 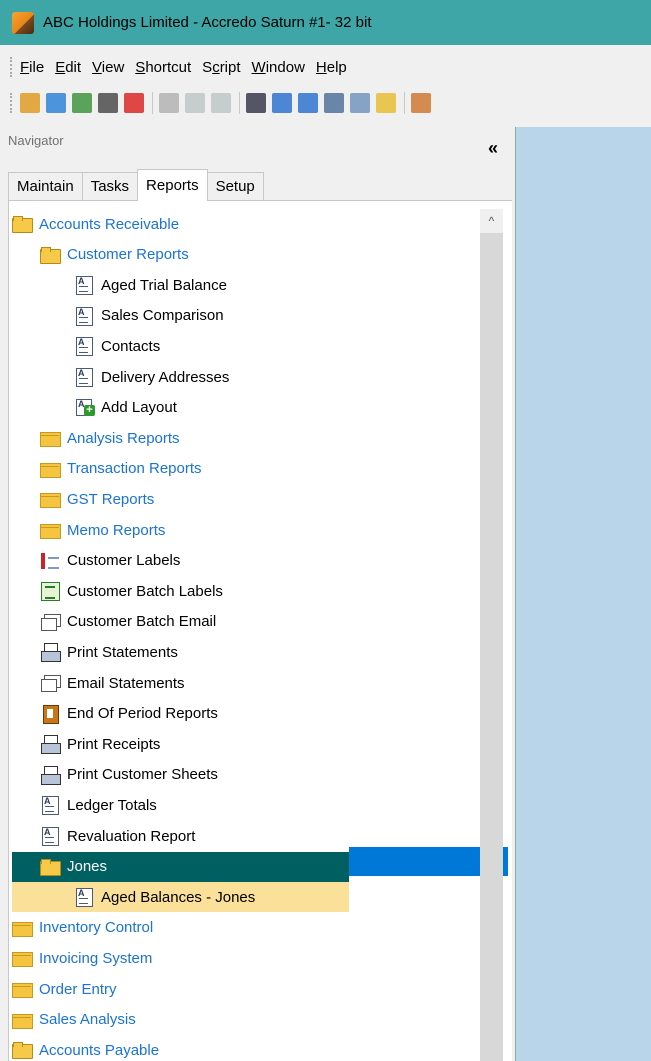 What do you see at coordinates (50, 622) in the screenshot?
I see `email-icon` at bounding box center [50, 622].